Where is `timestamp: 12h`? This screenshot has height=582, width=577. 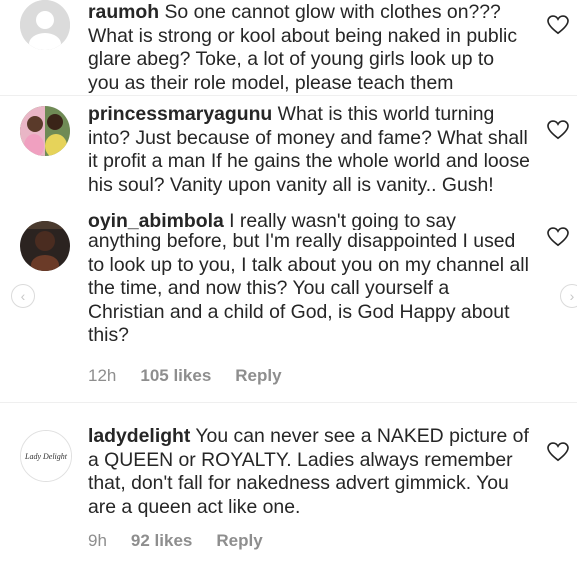
timestamp: 12h is located at coordinates (102, 375).